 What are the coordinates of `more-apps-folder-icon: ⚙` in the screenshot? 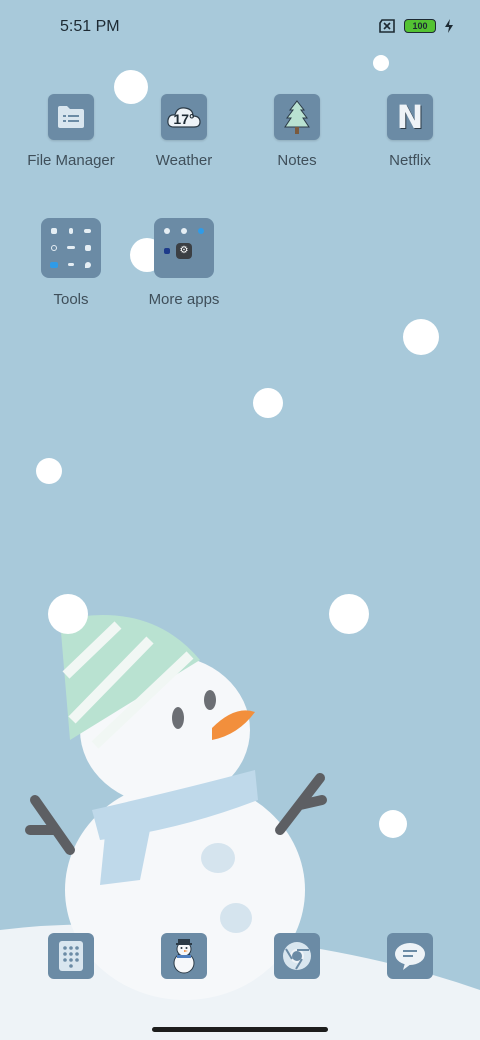 It's located at (184, 248).